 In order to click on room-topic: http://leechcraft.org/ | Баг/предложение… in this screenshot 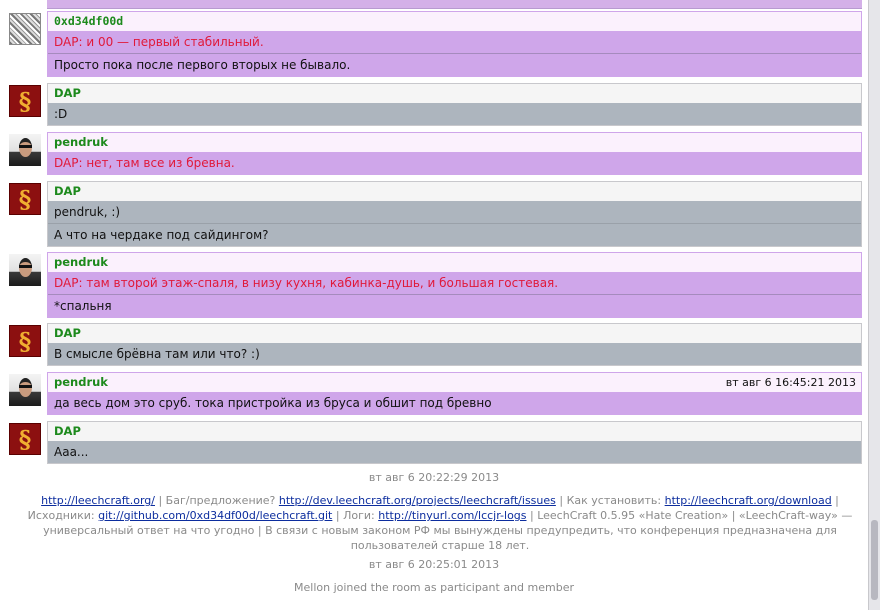, I will do `click(440, 523)`.